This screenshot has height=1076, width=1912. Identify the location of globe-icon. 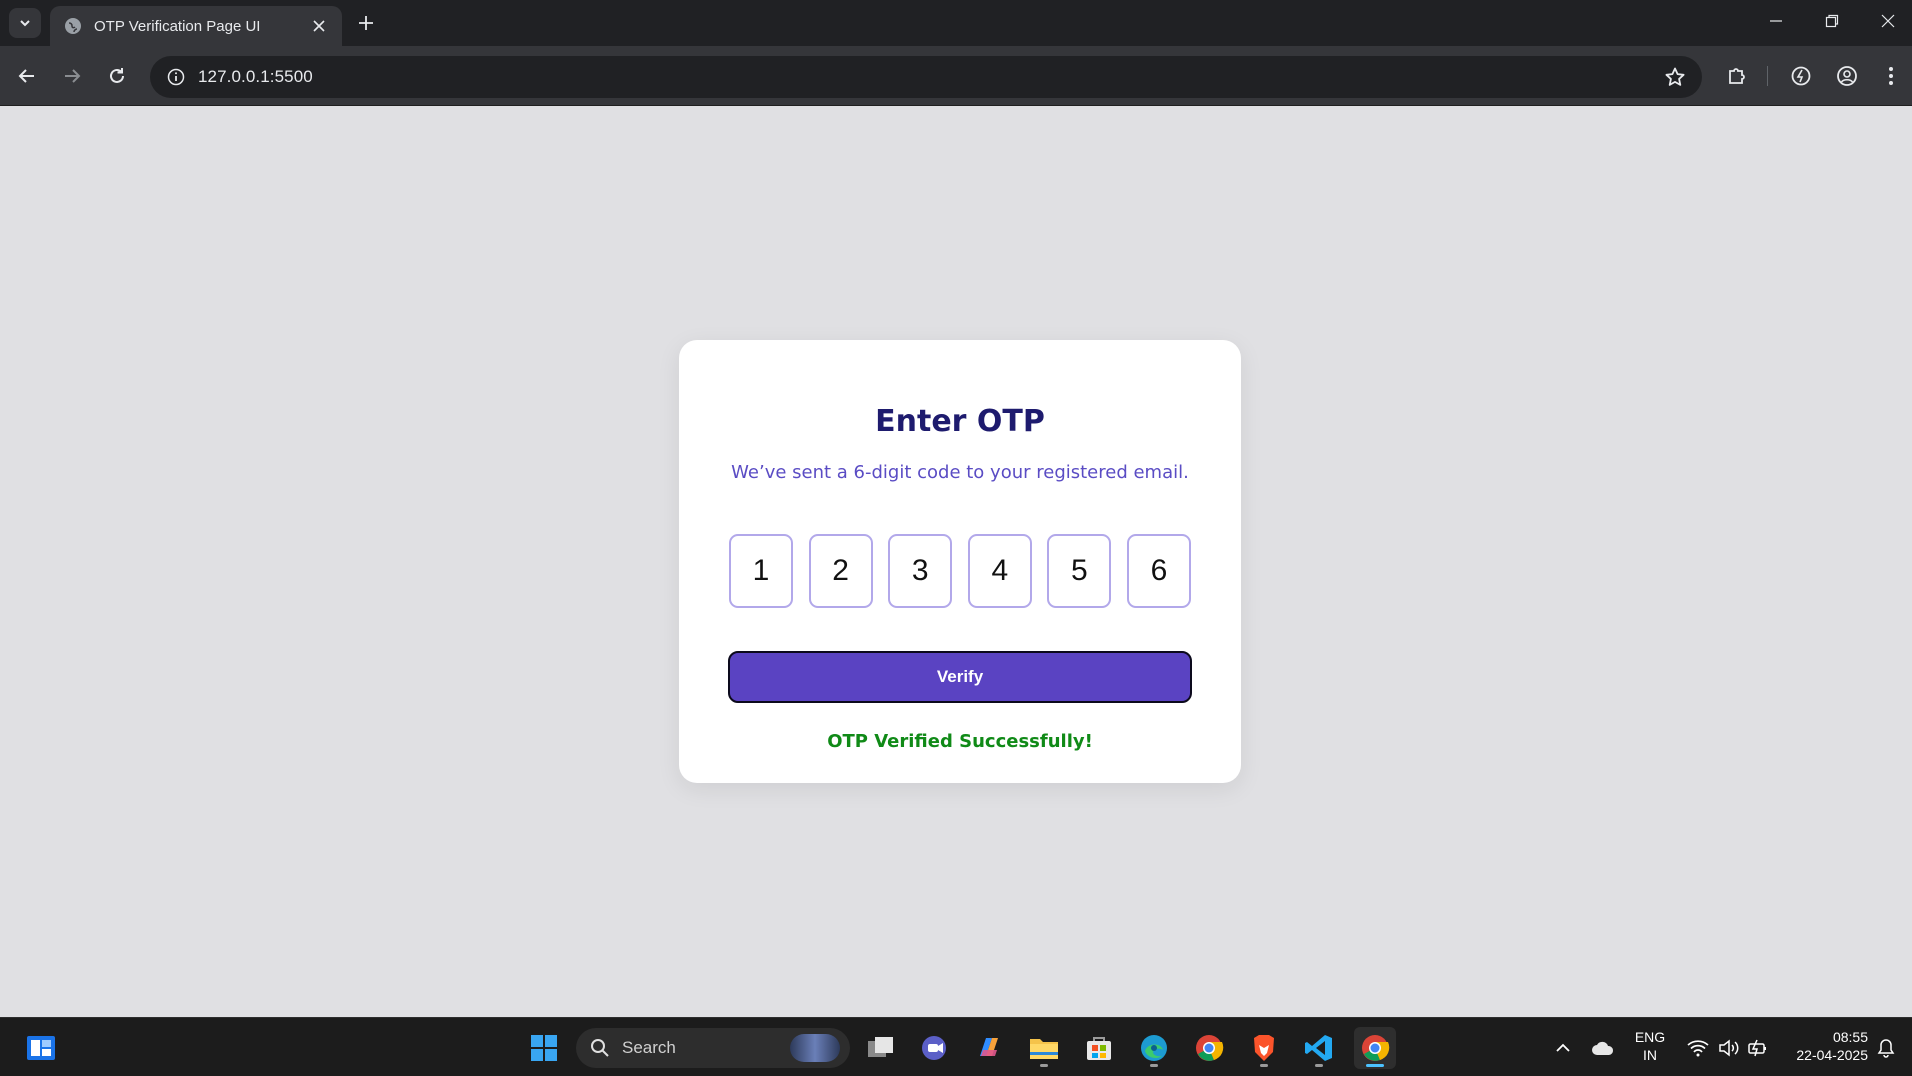
(73, 26).